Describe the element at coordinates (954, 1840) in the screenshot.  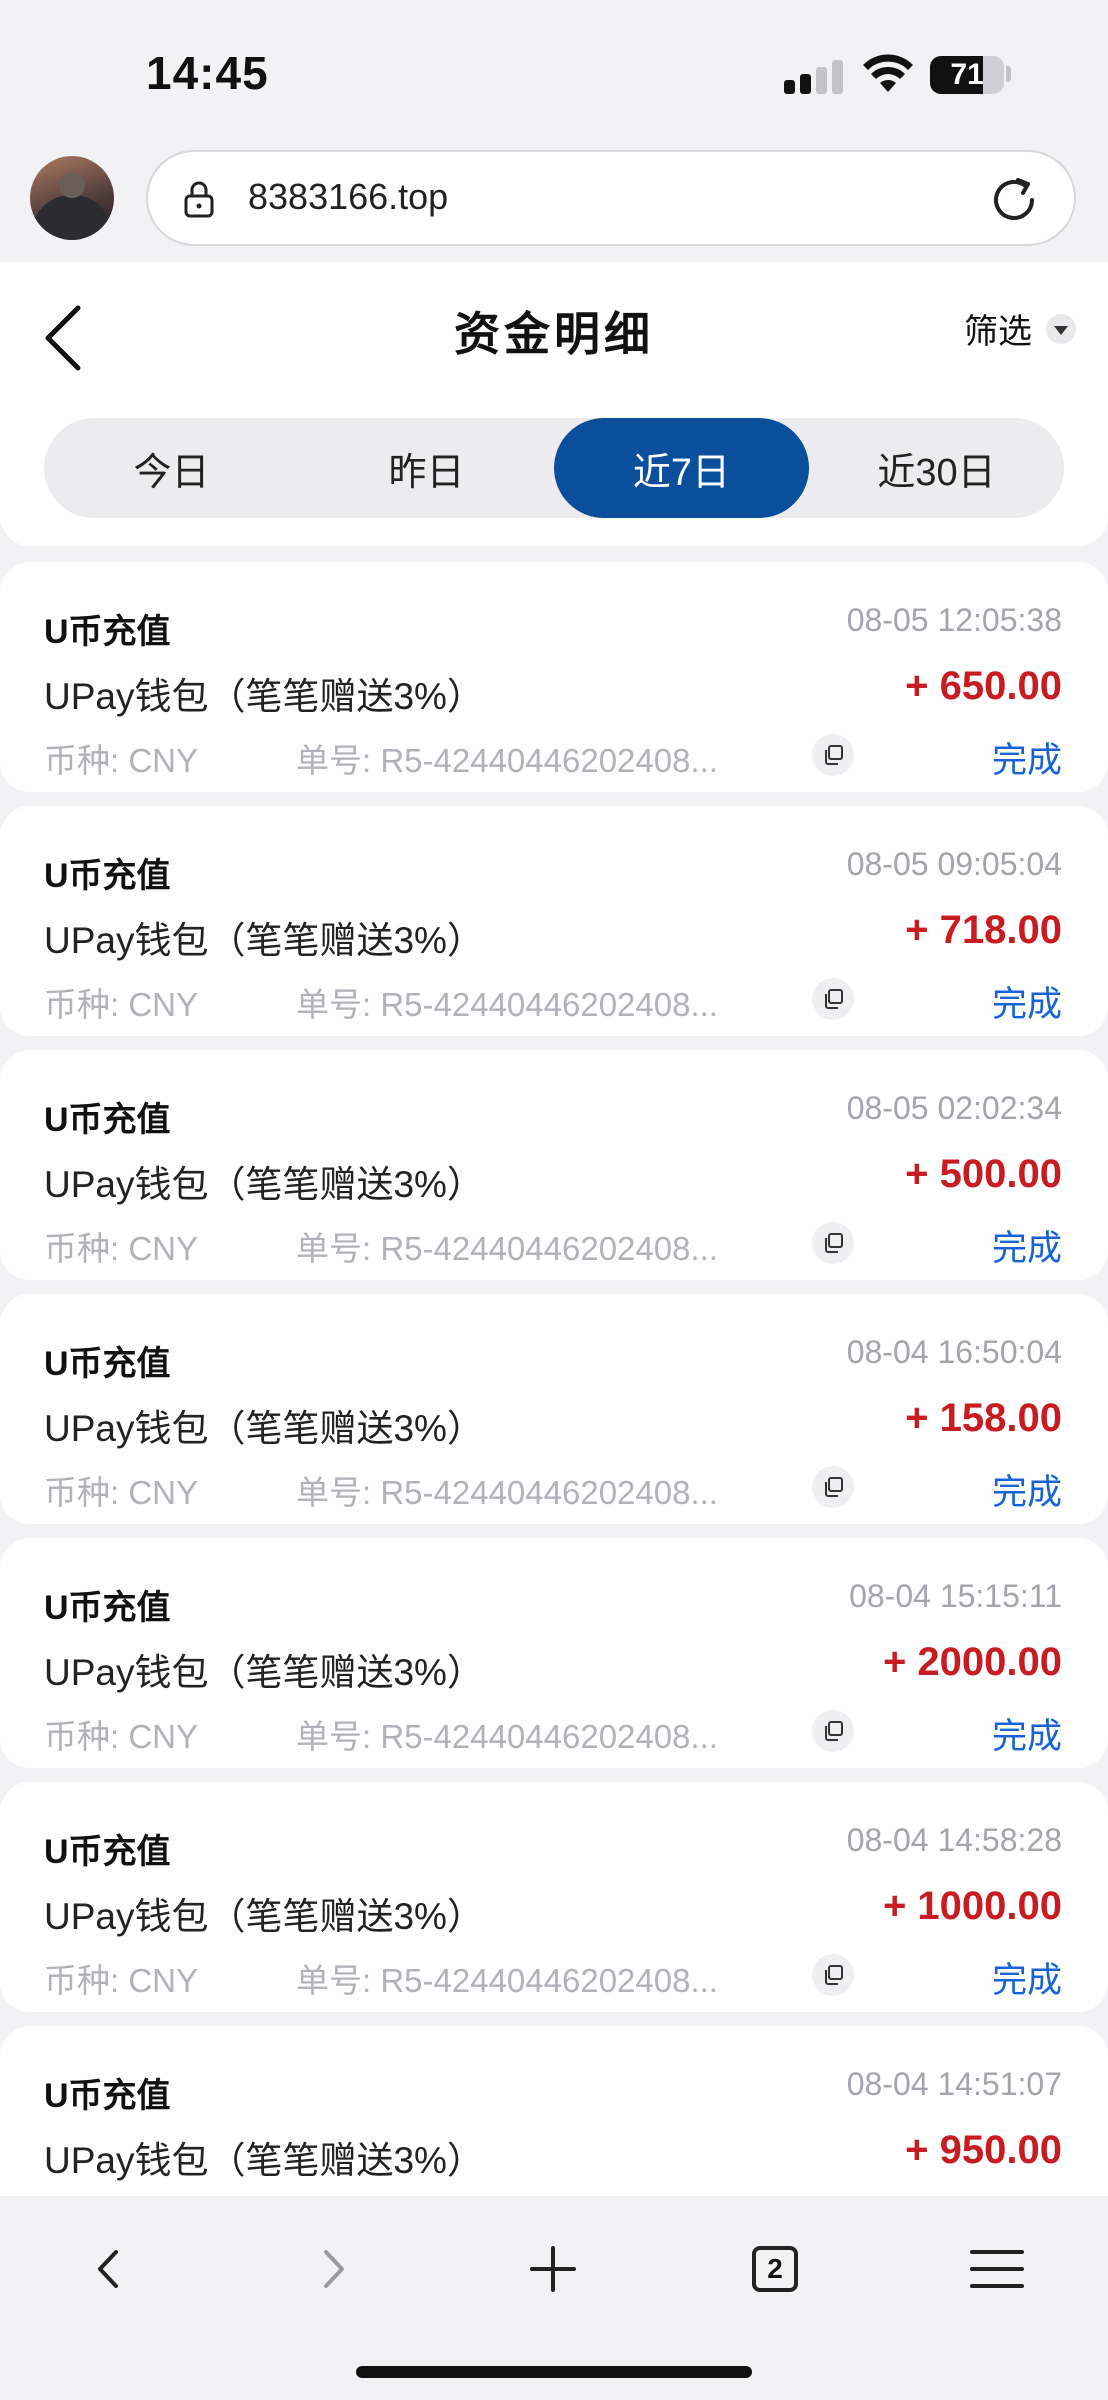
I see `record-time: 08-04 14:58:28` at that location.